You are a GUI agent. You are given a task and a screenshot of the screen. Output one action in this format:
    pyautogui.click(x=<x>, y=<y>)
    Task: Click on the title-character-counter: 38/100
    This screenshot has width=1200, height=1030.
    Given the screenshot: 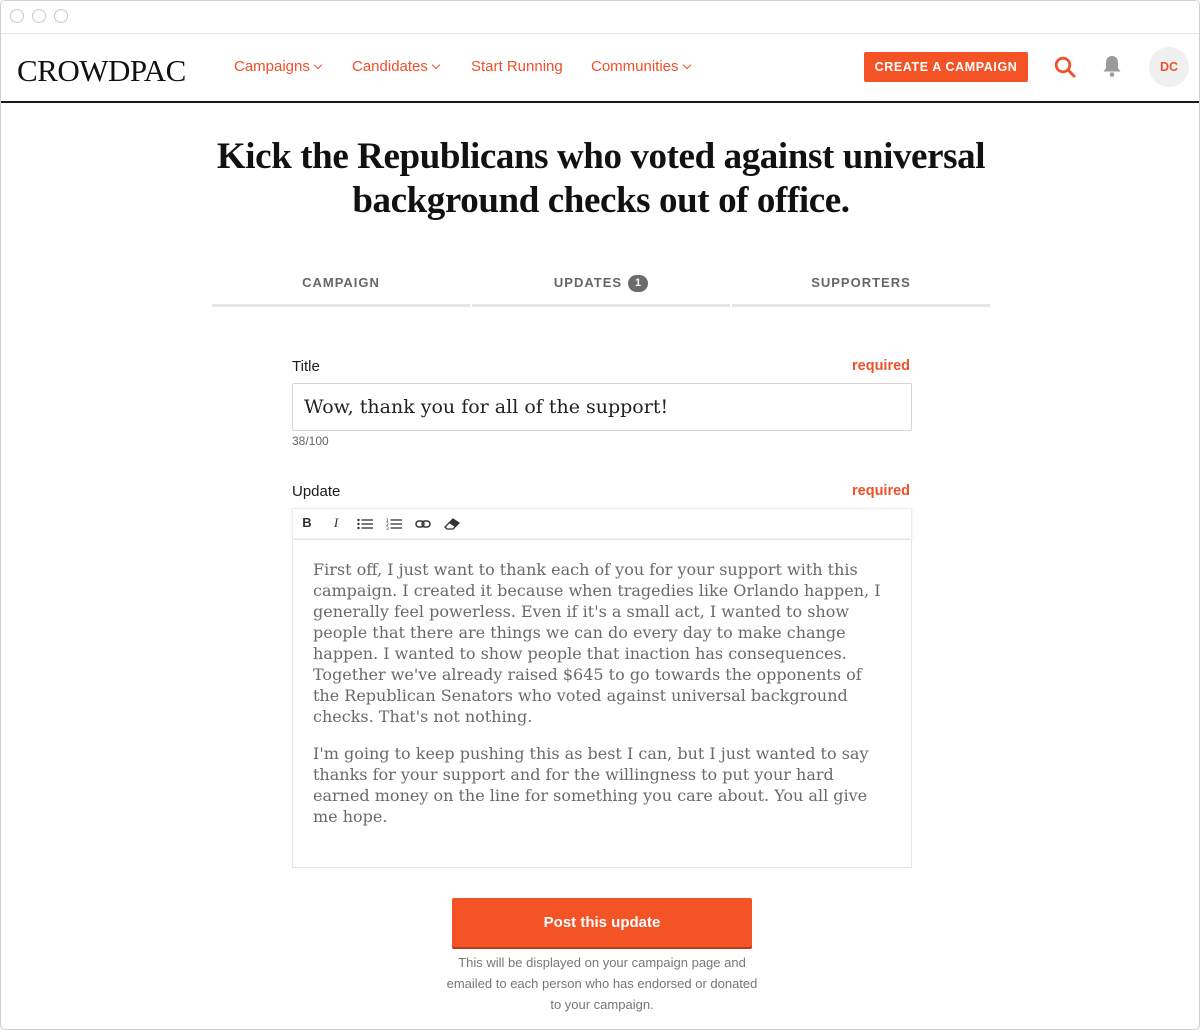 What is the action you would take?
    pyautogui.click(x=310, y=441)
    